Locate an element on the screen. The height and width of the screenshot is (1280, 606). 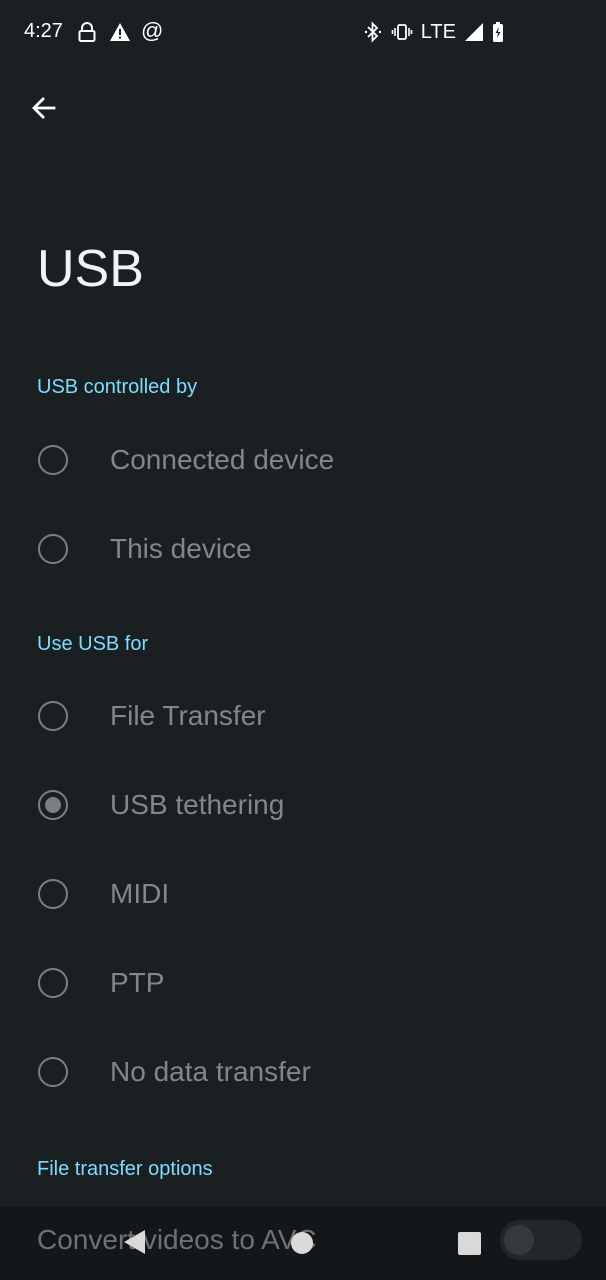
radio-option-midi: MIDI is located at coordinates (303, 893).